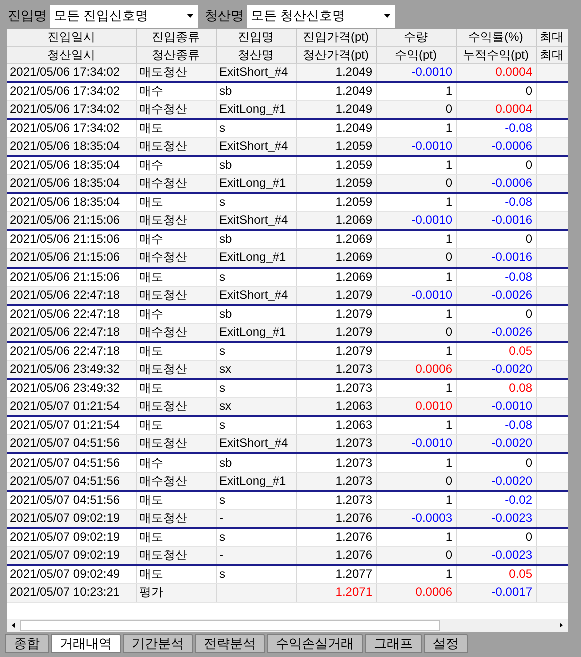 Image resolution: width=581 pixels, height=657 pixels. Describe the element at coordinates (416, 37) in the screenshot. I see `column-header: 수량` at that location.